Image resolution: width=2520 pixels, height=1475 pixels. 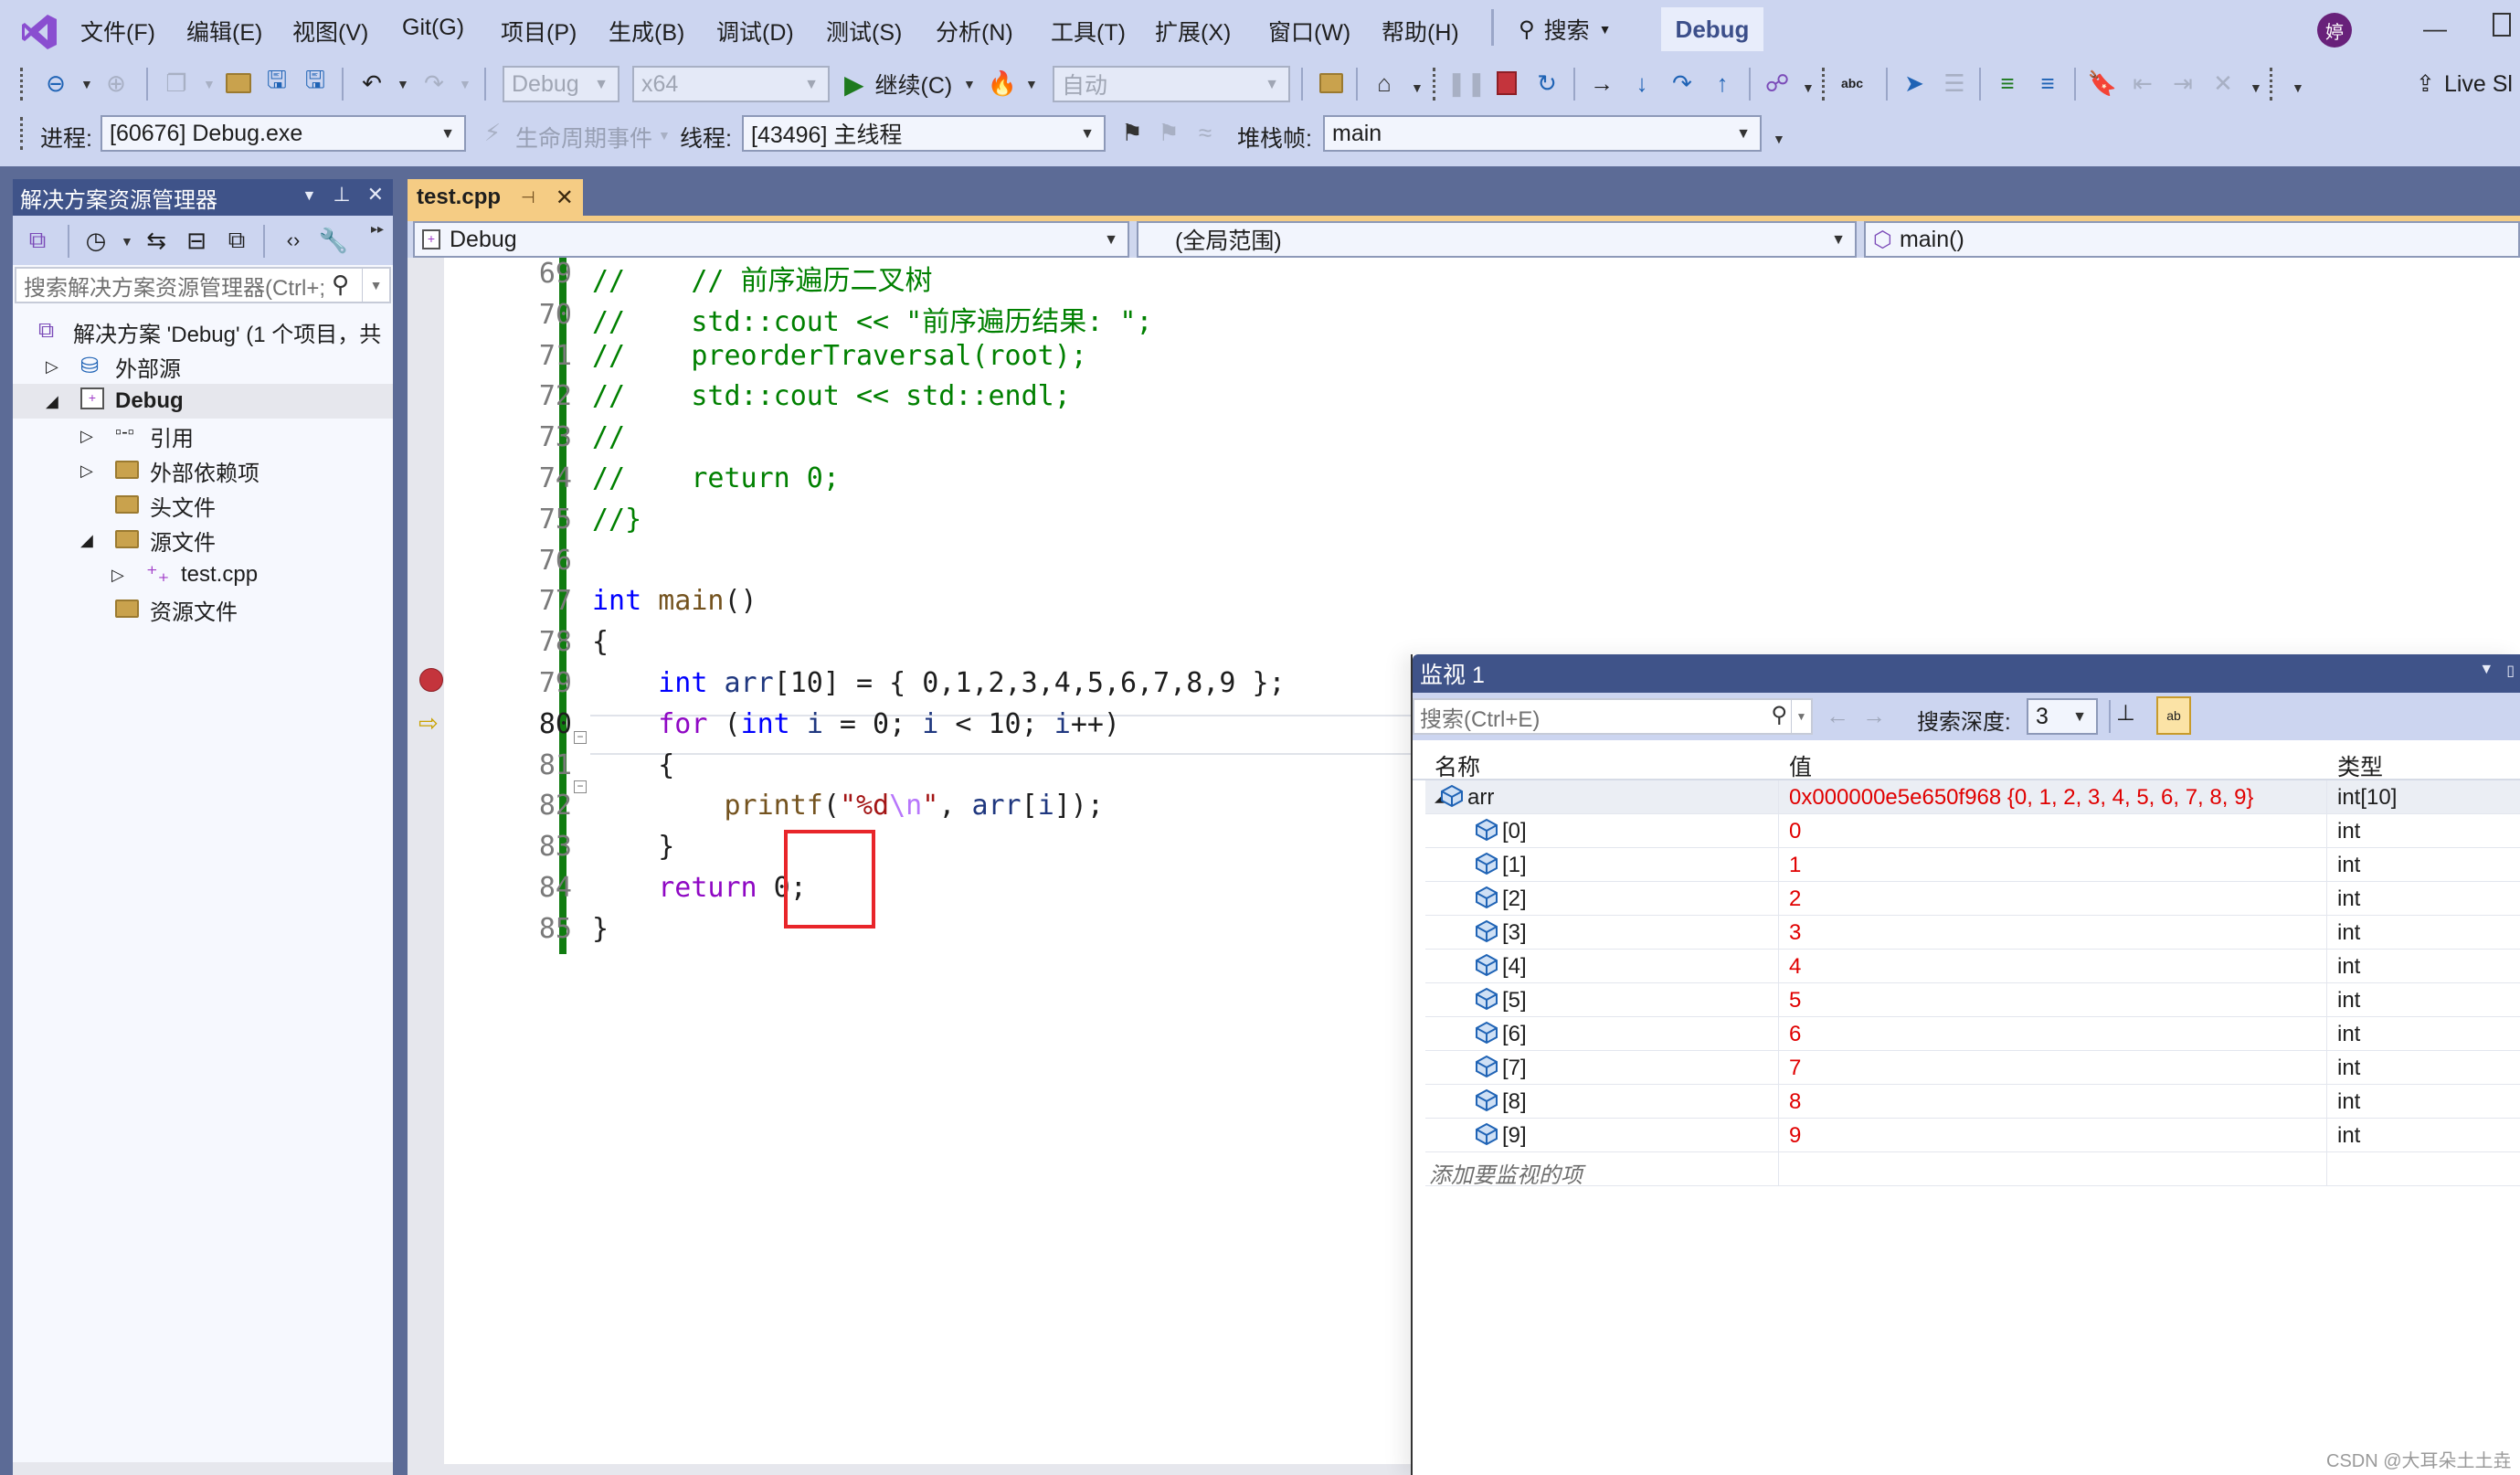 I want to click on lifecycle-events-icon: ⚡, so click(x=492, y=132).